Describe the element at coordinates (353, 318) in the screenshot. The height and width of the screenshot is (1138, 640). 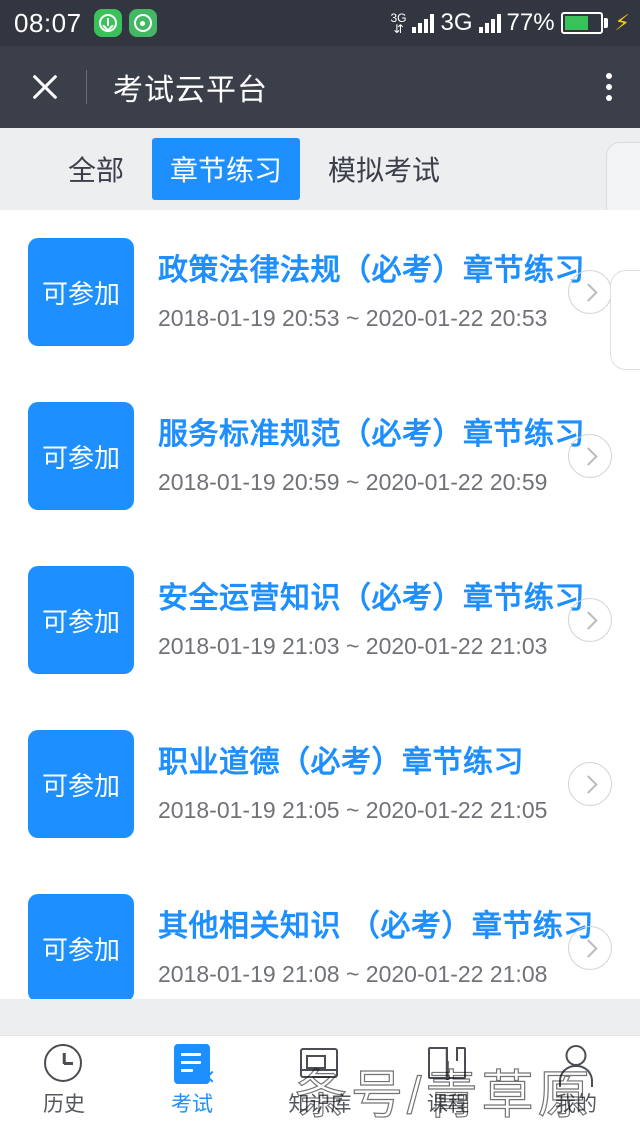
I see `list-item-date-range: 2018-01-19 20:53 ~ 2020-01-22 20:53` at that location.